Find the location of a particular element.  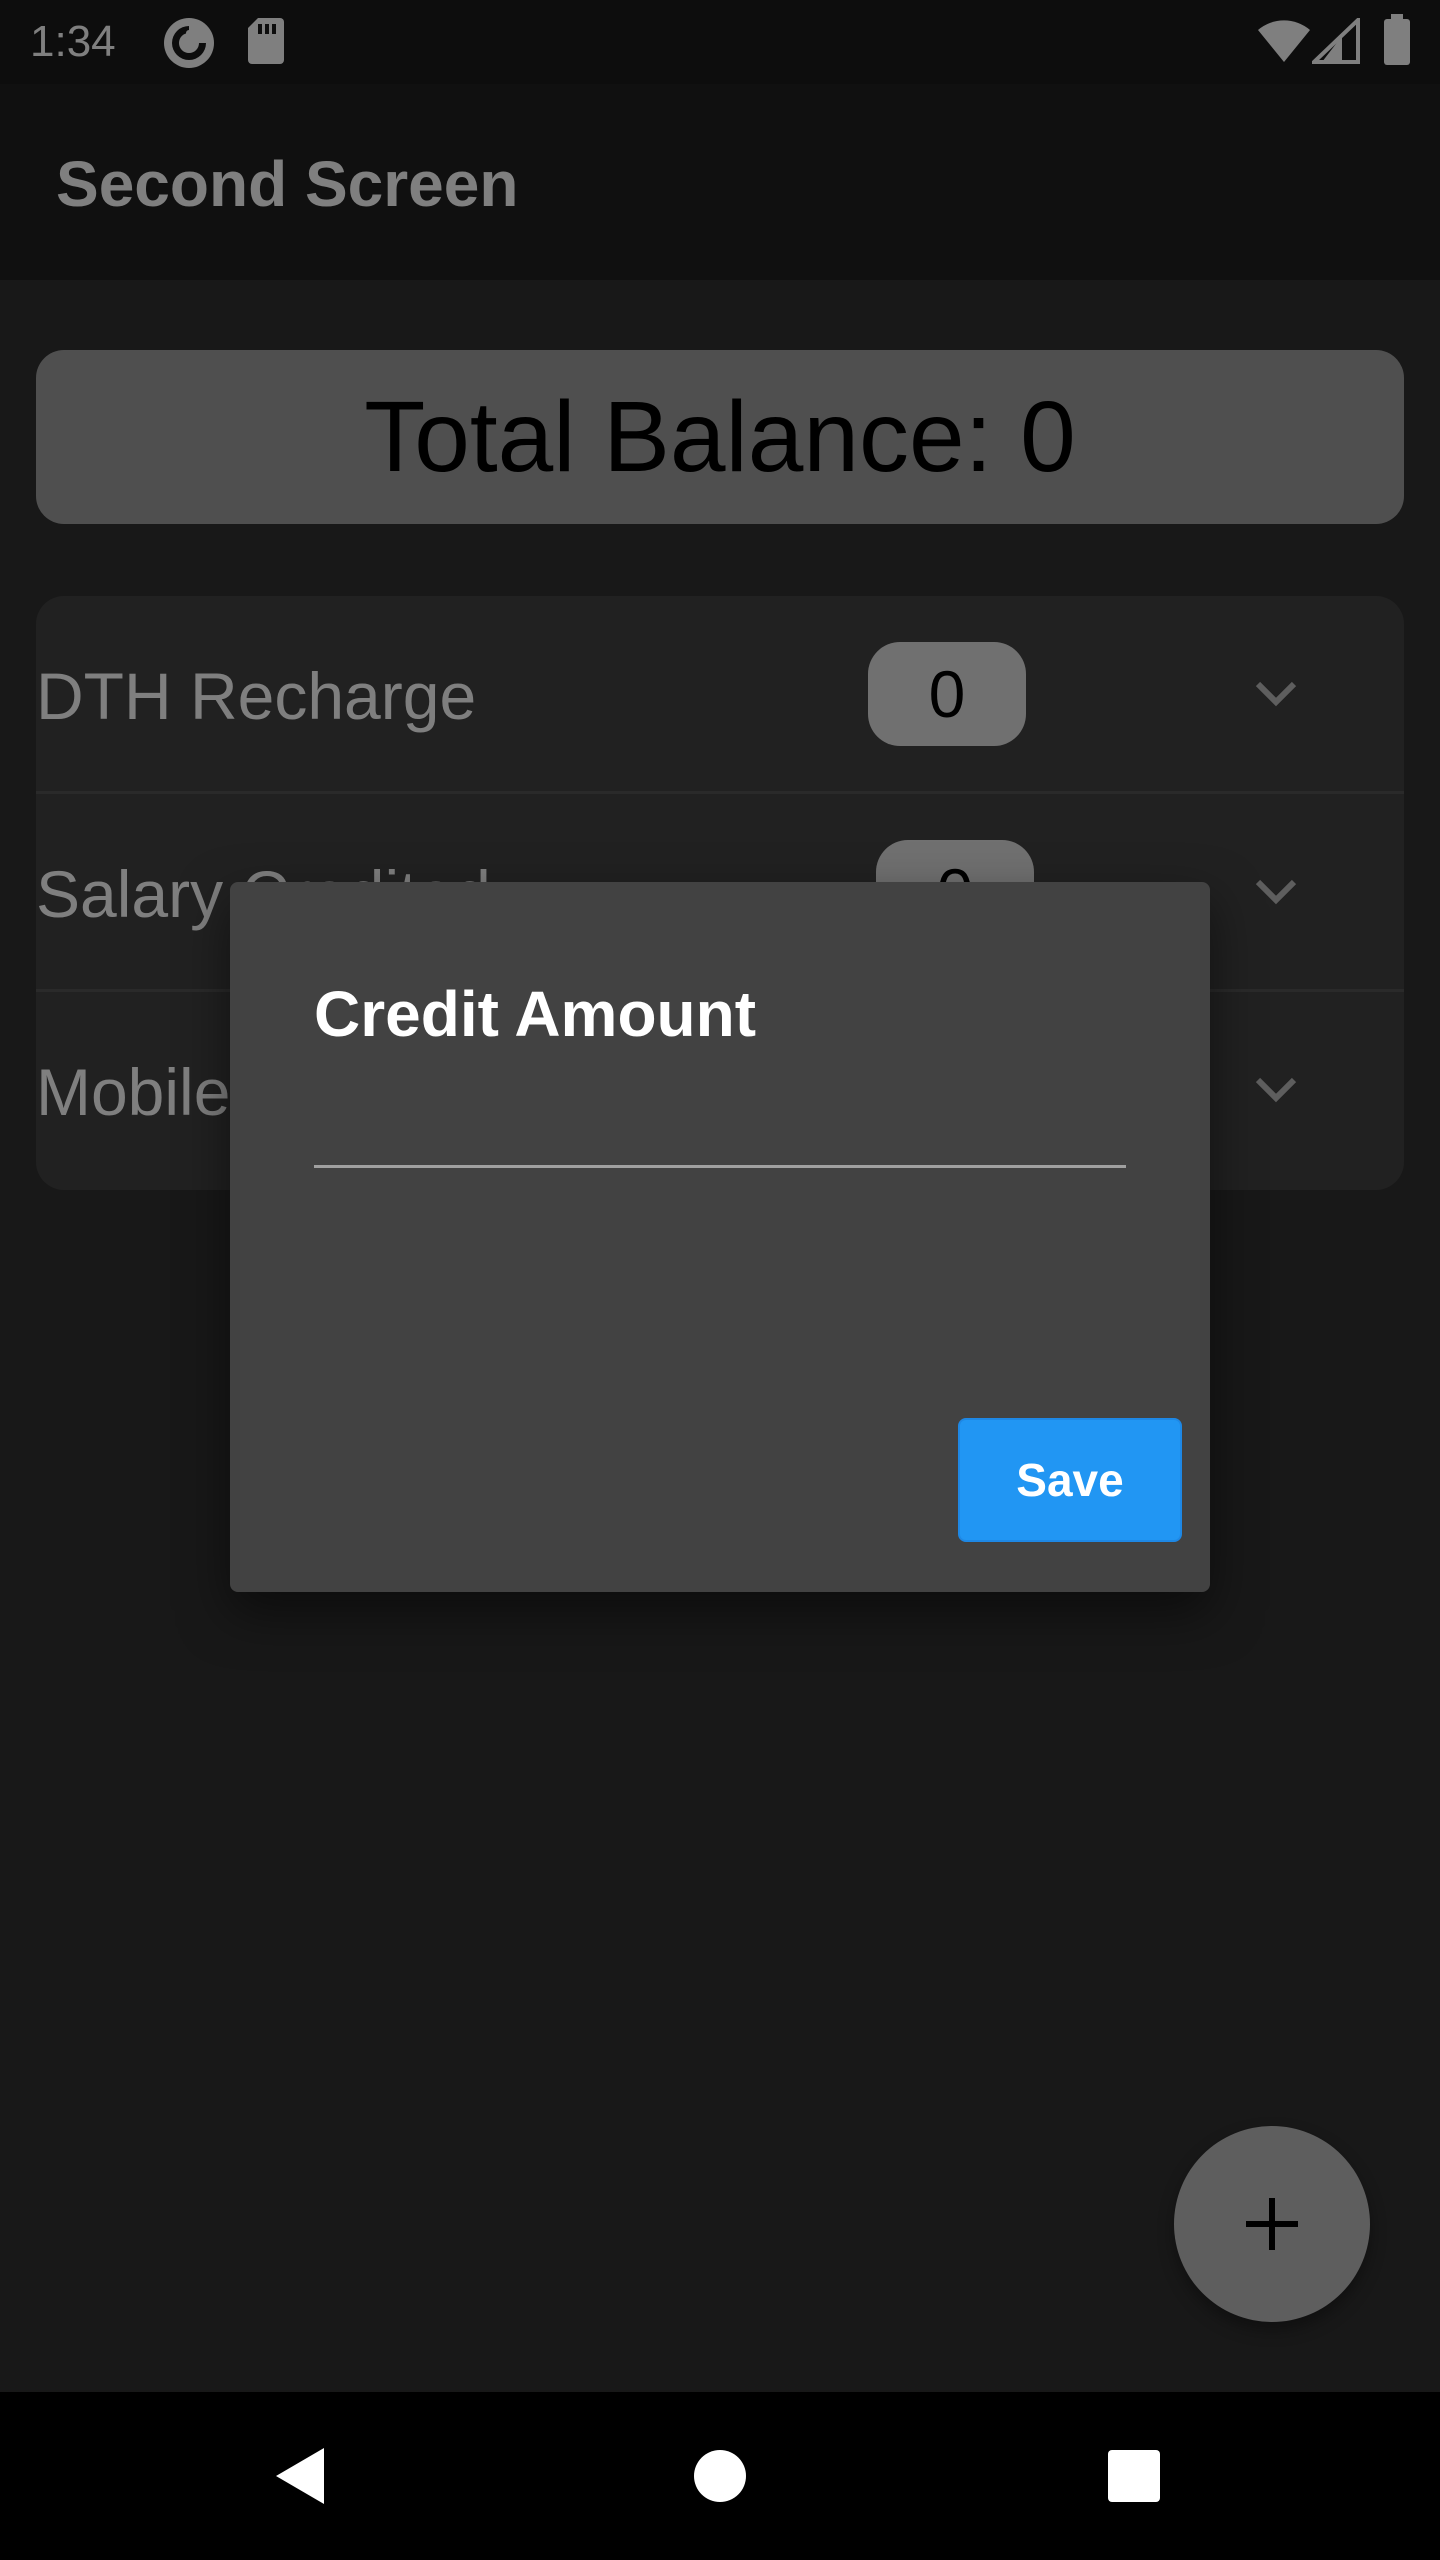

navigation-bar is located at coordinates (720, 2476).